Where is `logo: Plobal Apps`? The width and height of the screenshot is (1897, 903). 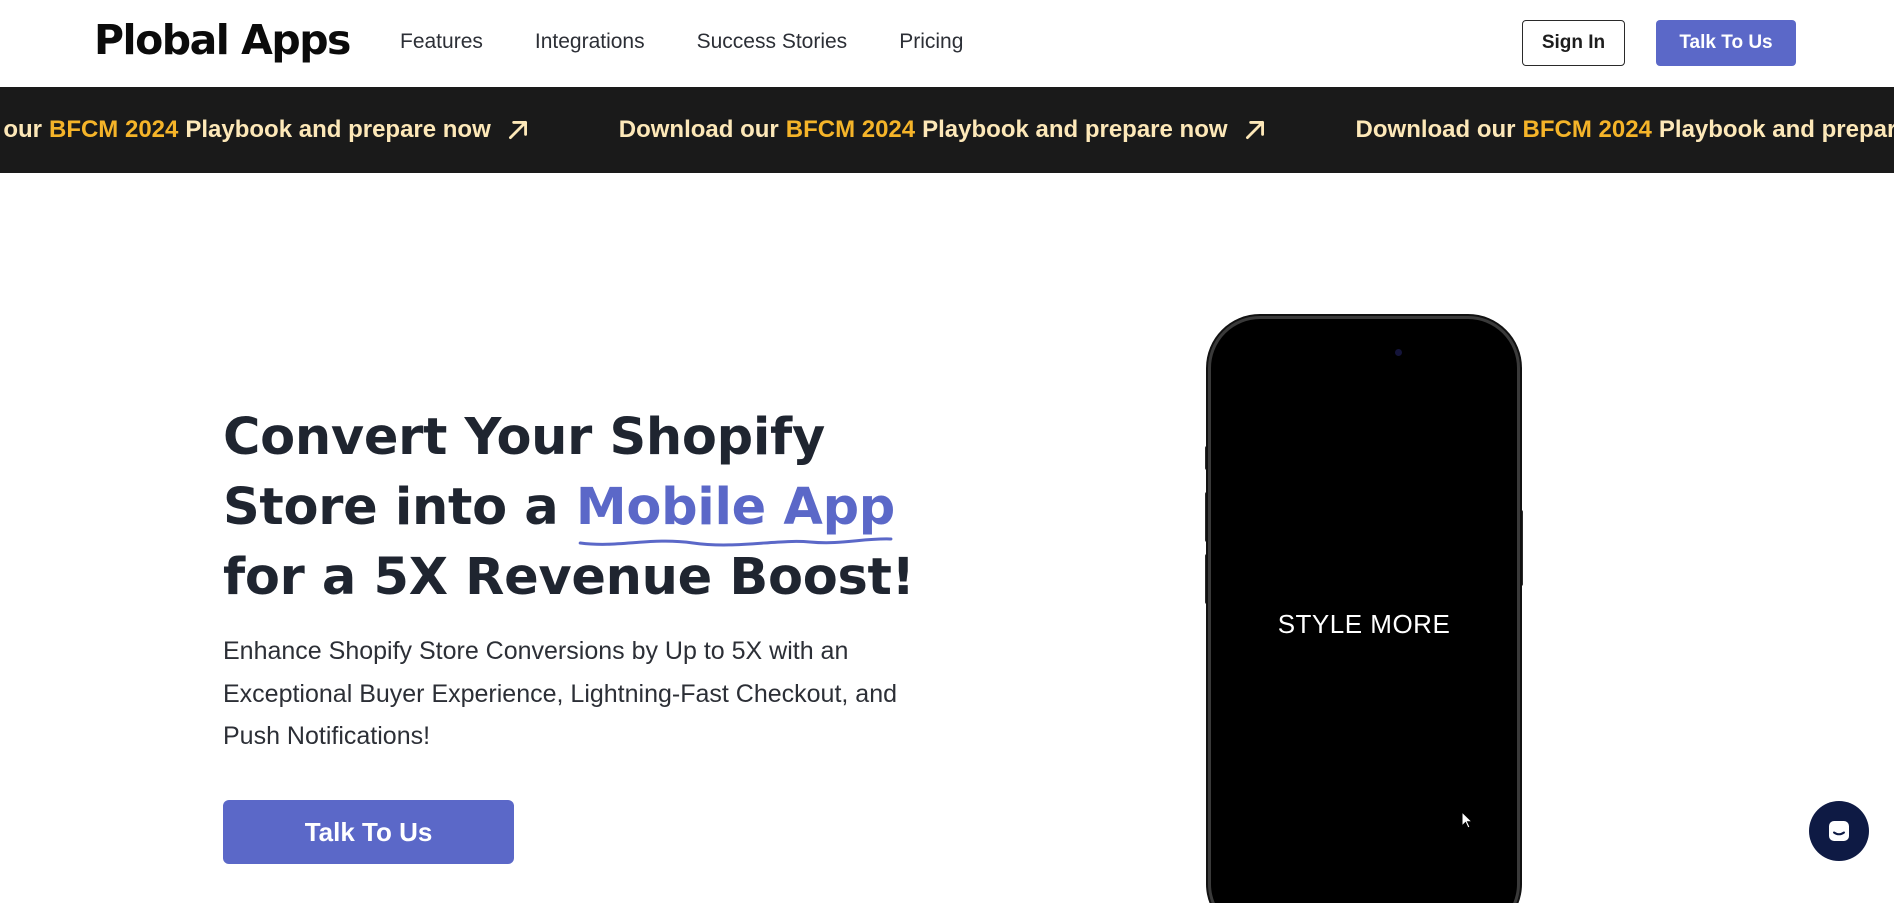 logo: Plobal Apps is located at coordinates (222, 40).